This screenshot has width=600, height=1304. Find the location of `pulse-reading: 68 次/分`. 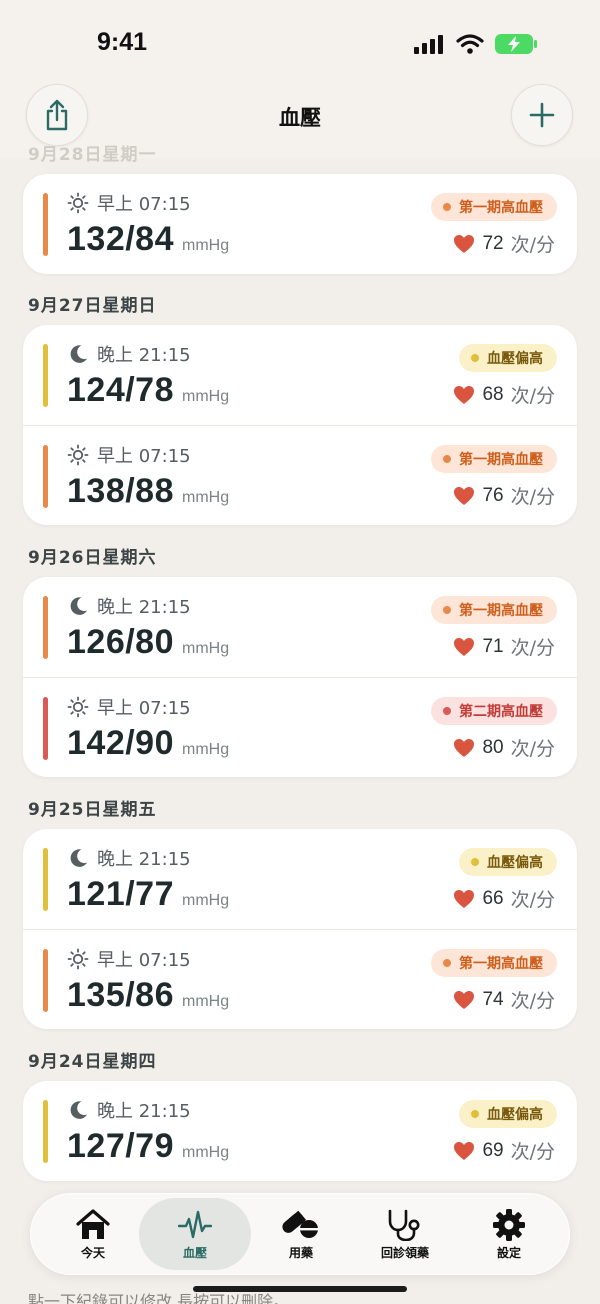

pulse-reading: 68 次/分 is located at coordinates (504, 394).